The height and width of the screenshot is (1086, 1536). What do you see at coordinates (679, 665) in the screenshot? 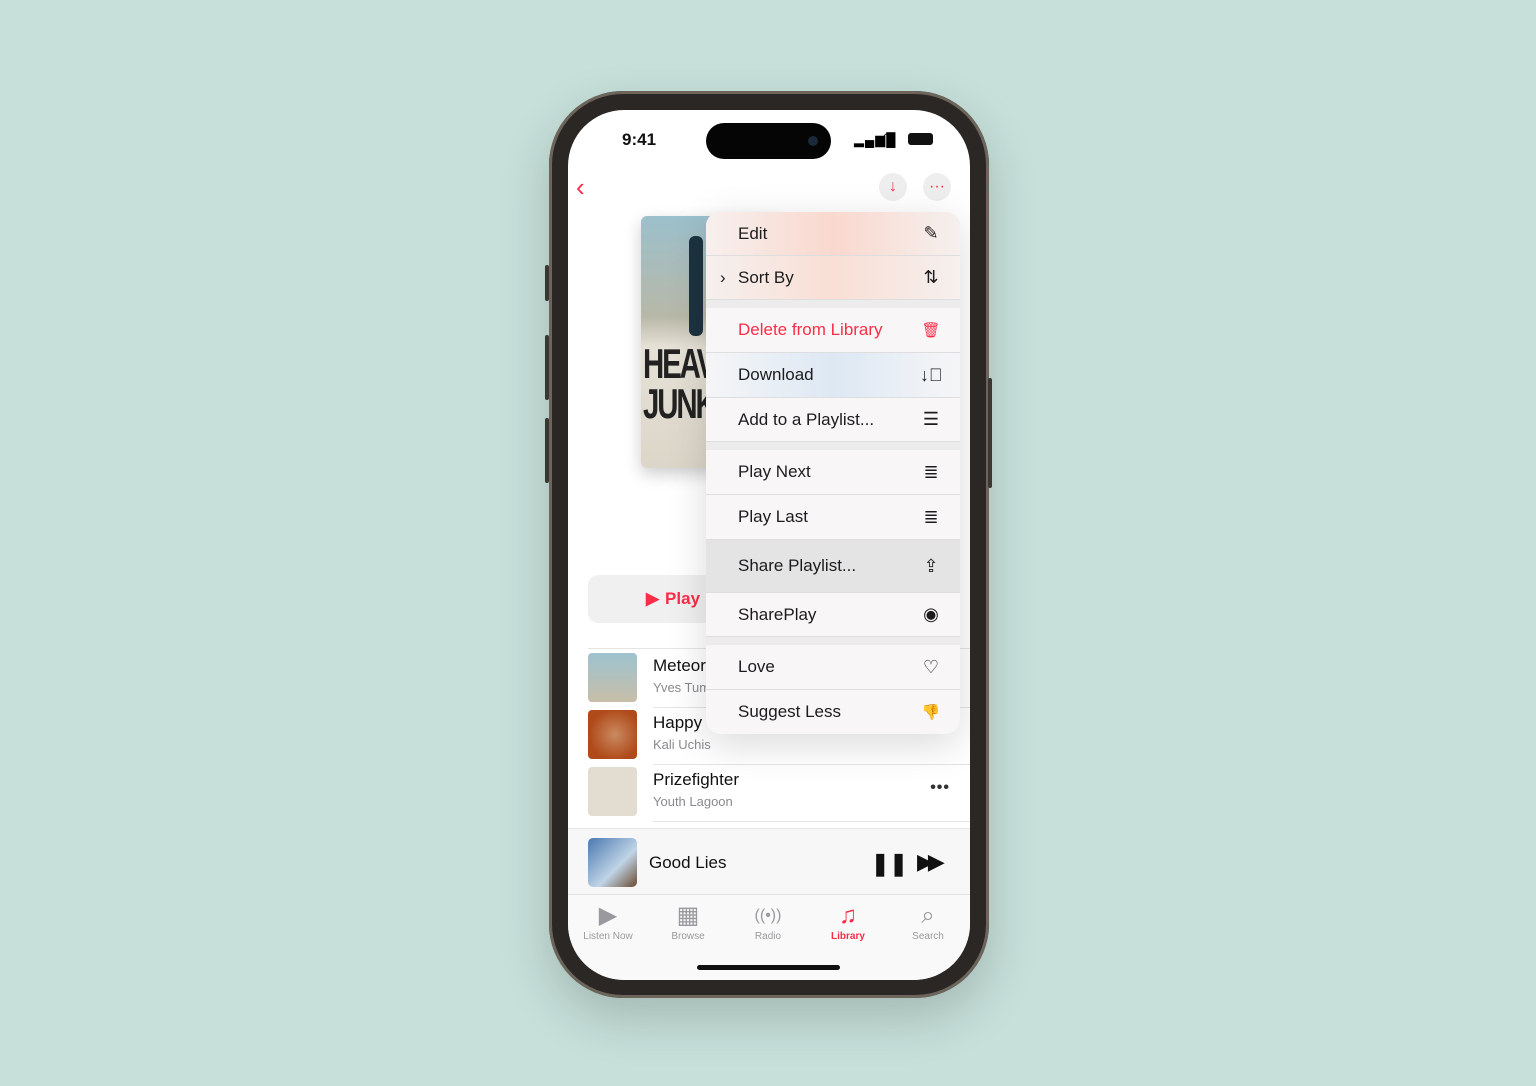
I see `song-title: Meteor` at bounding box center [679, 665].